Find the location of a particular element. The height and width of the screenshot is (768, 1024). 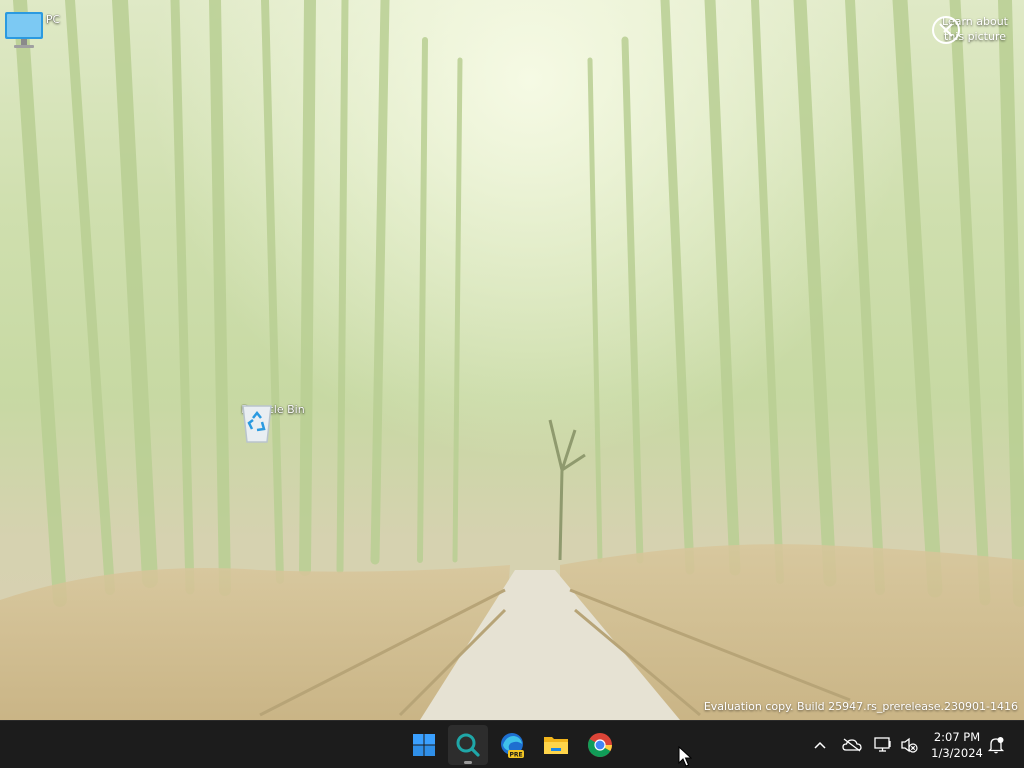

onedrive-button is located at coordinates (852, 745).